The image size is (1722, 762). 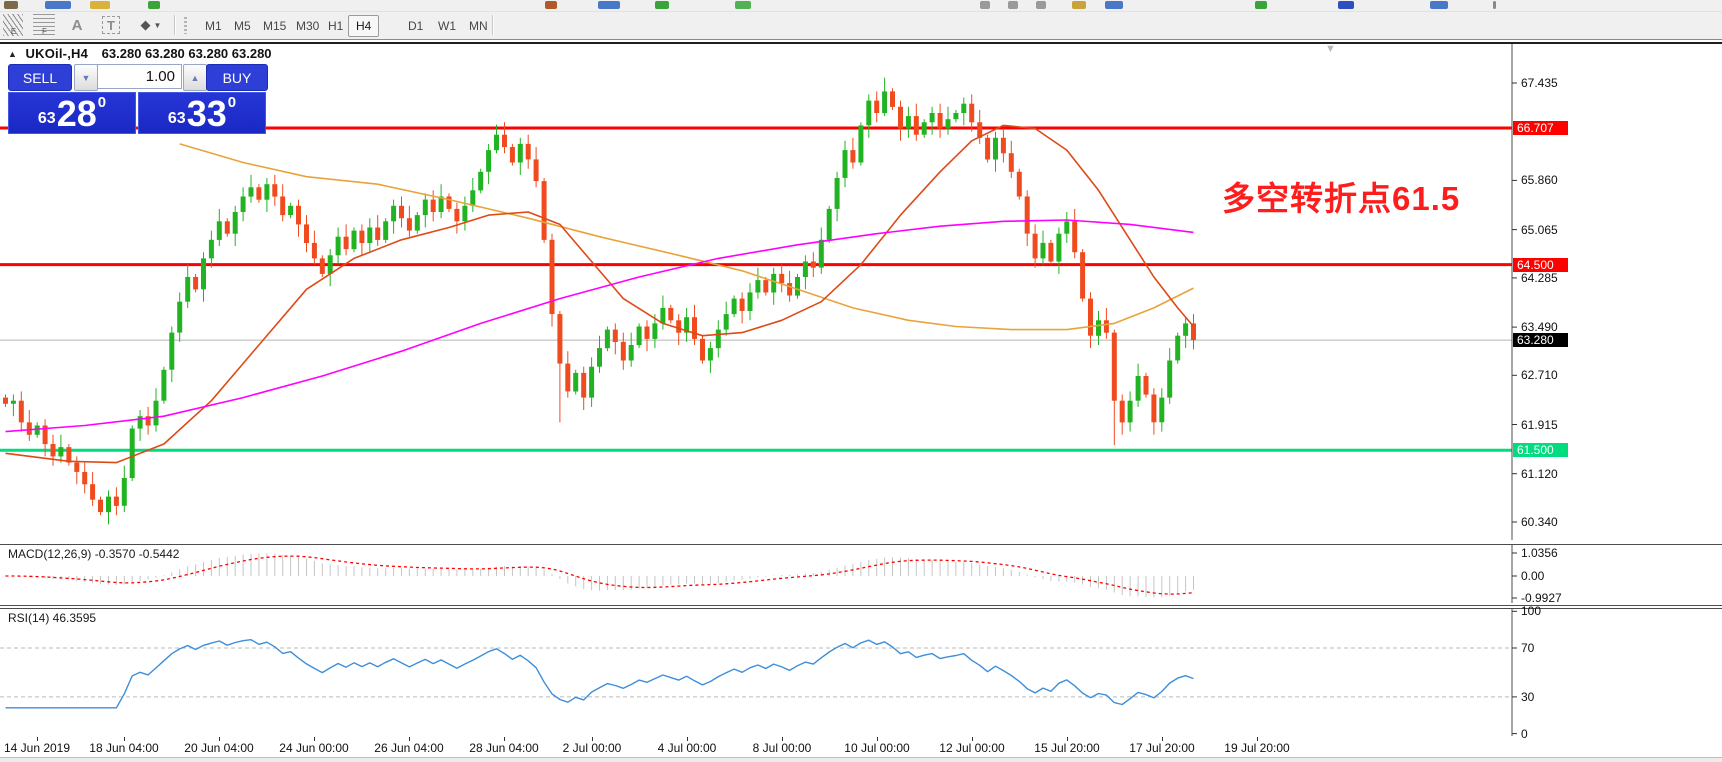 I want to click on rsi-axis-label: 30, so click(x=1528, y=697).